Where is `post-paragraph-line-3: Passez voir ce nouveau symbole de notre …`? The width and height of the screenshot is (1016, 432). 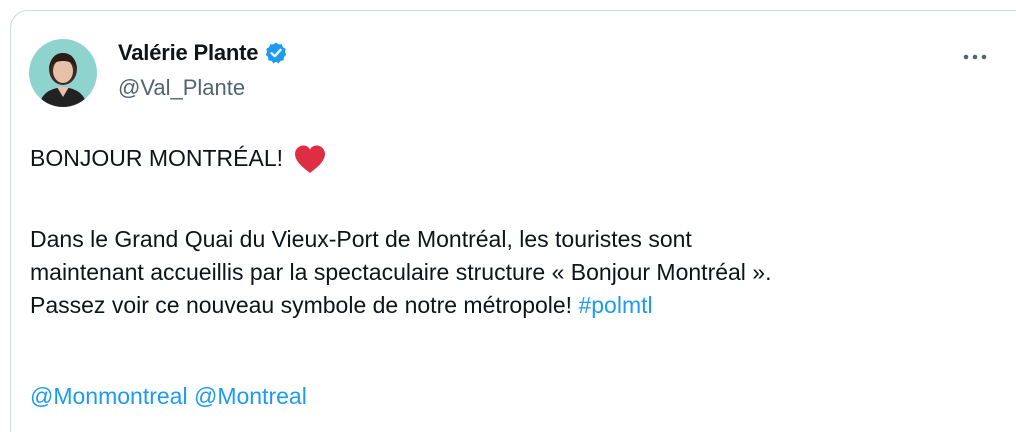 post-paragraph-line-3: Passez voir ce nouveau symbole de notre … is located at coordinates (401, 305).